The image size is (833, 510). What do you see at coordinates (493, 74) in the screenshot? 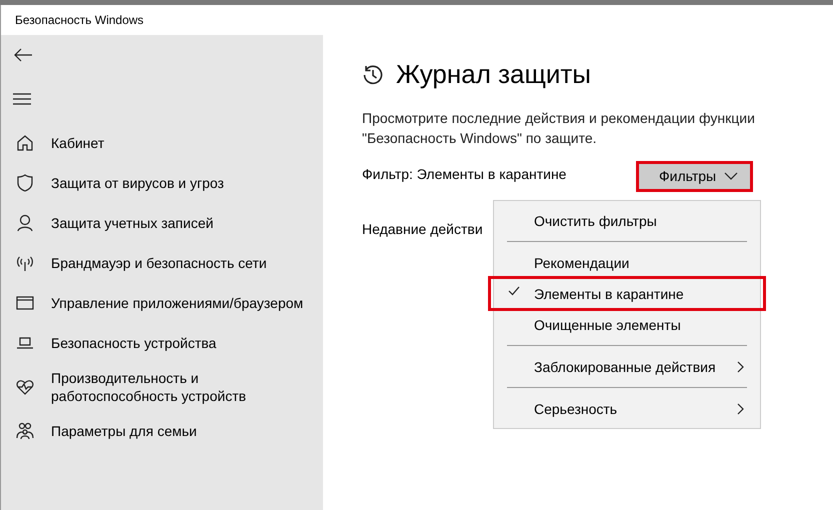
I see `page-title: Журнал защиты` at bounding box center [493, 74].